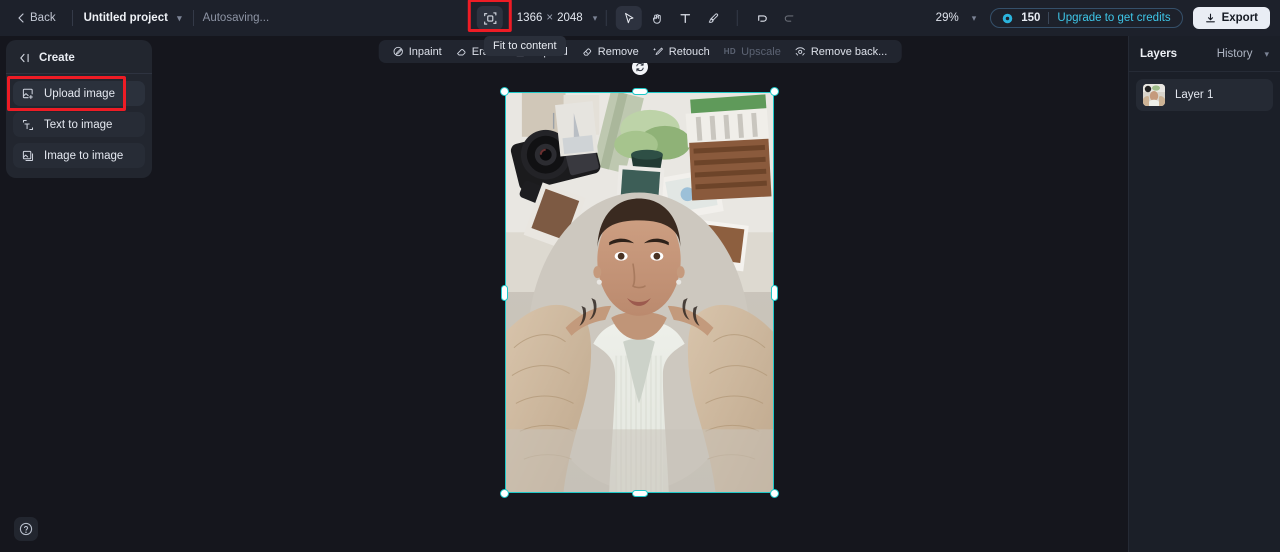 The image size is (1280, 552). I want to click on inpaint-button: Inpaint, so click(417, 51).